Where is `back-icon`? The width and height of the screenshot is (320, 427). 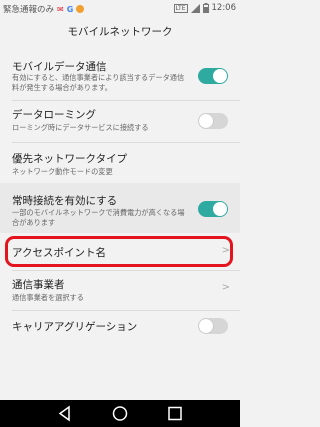 back-icon is located at coordinates (65, 413).